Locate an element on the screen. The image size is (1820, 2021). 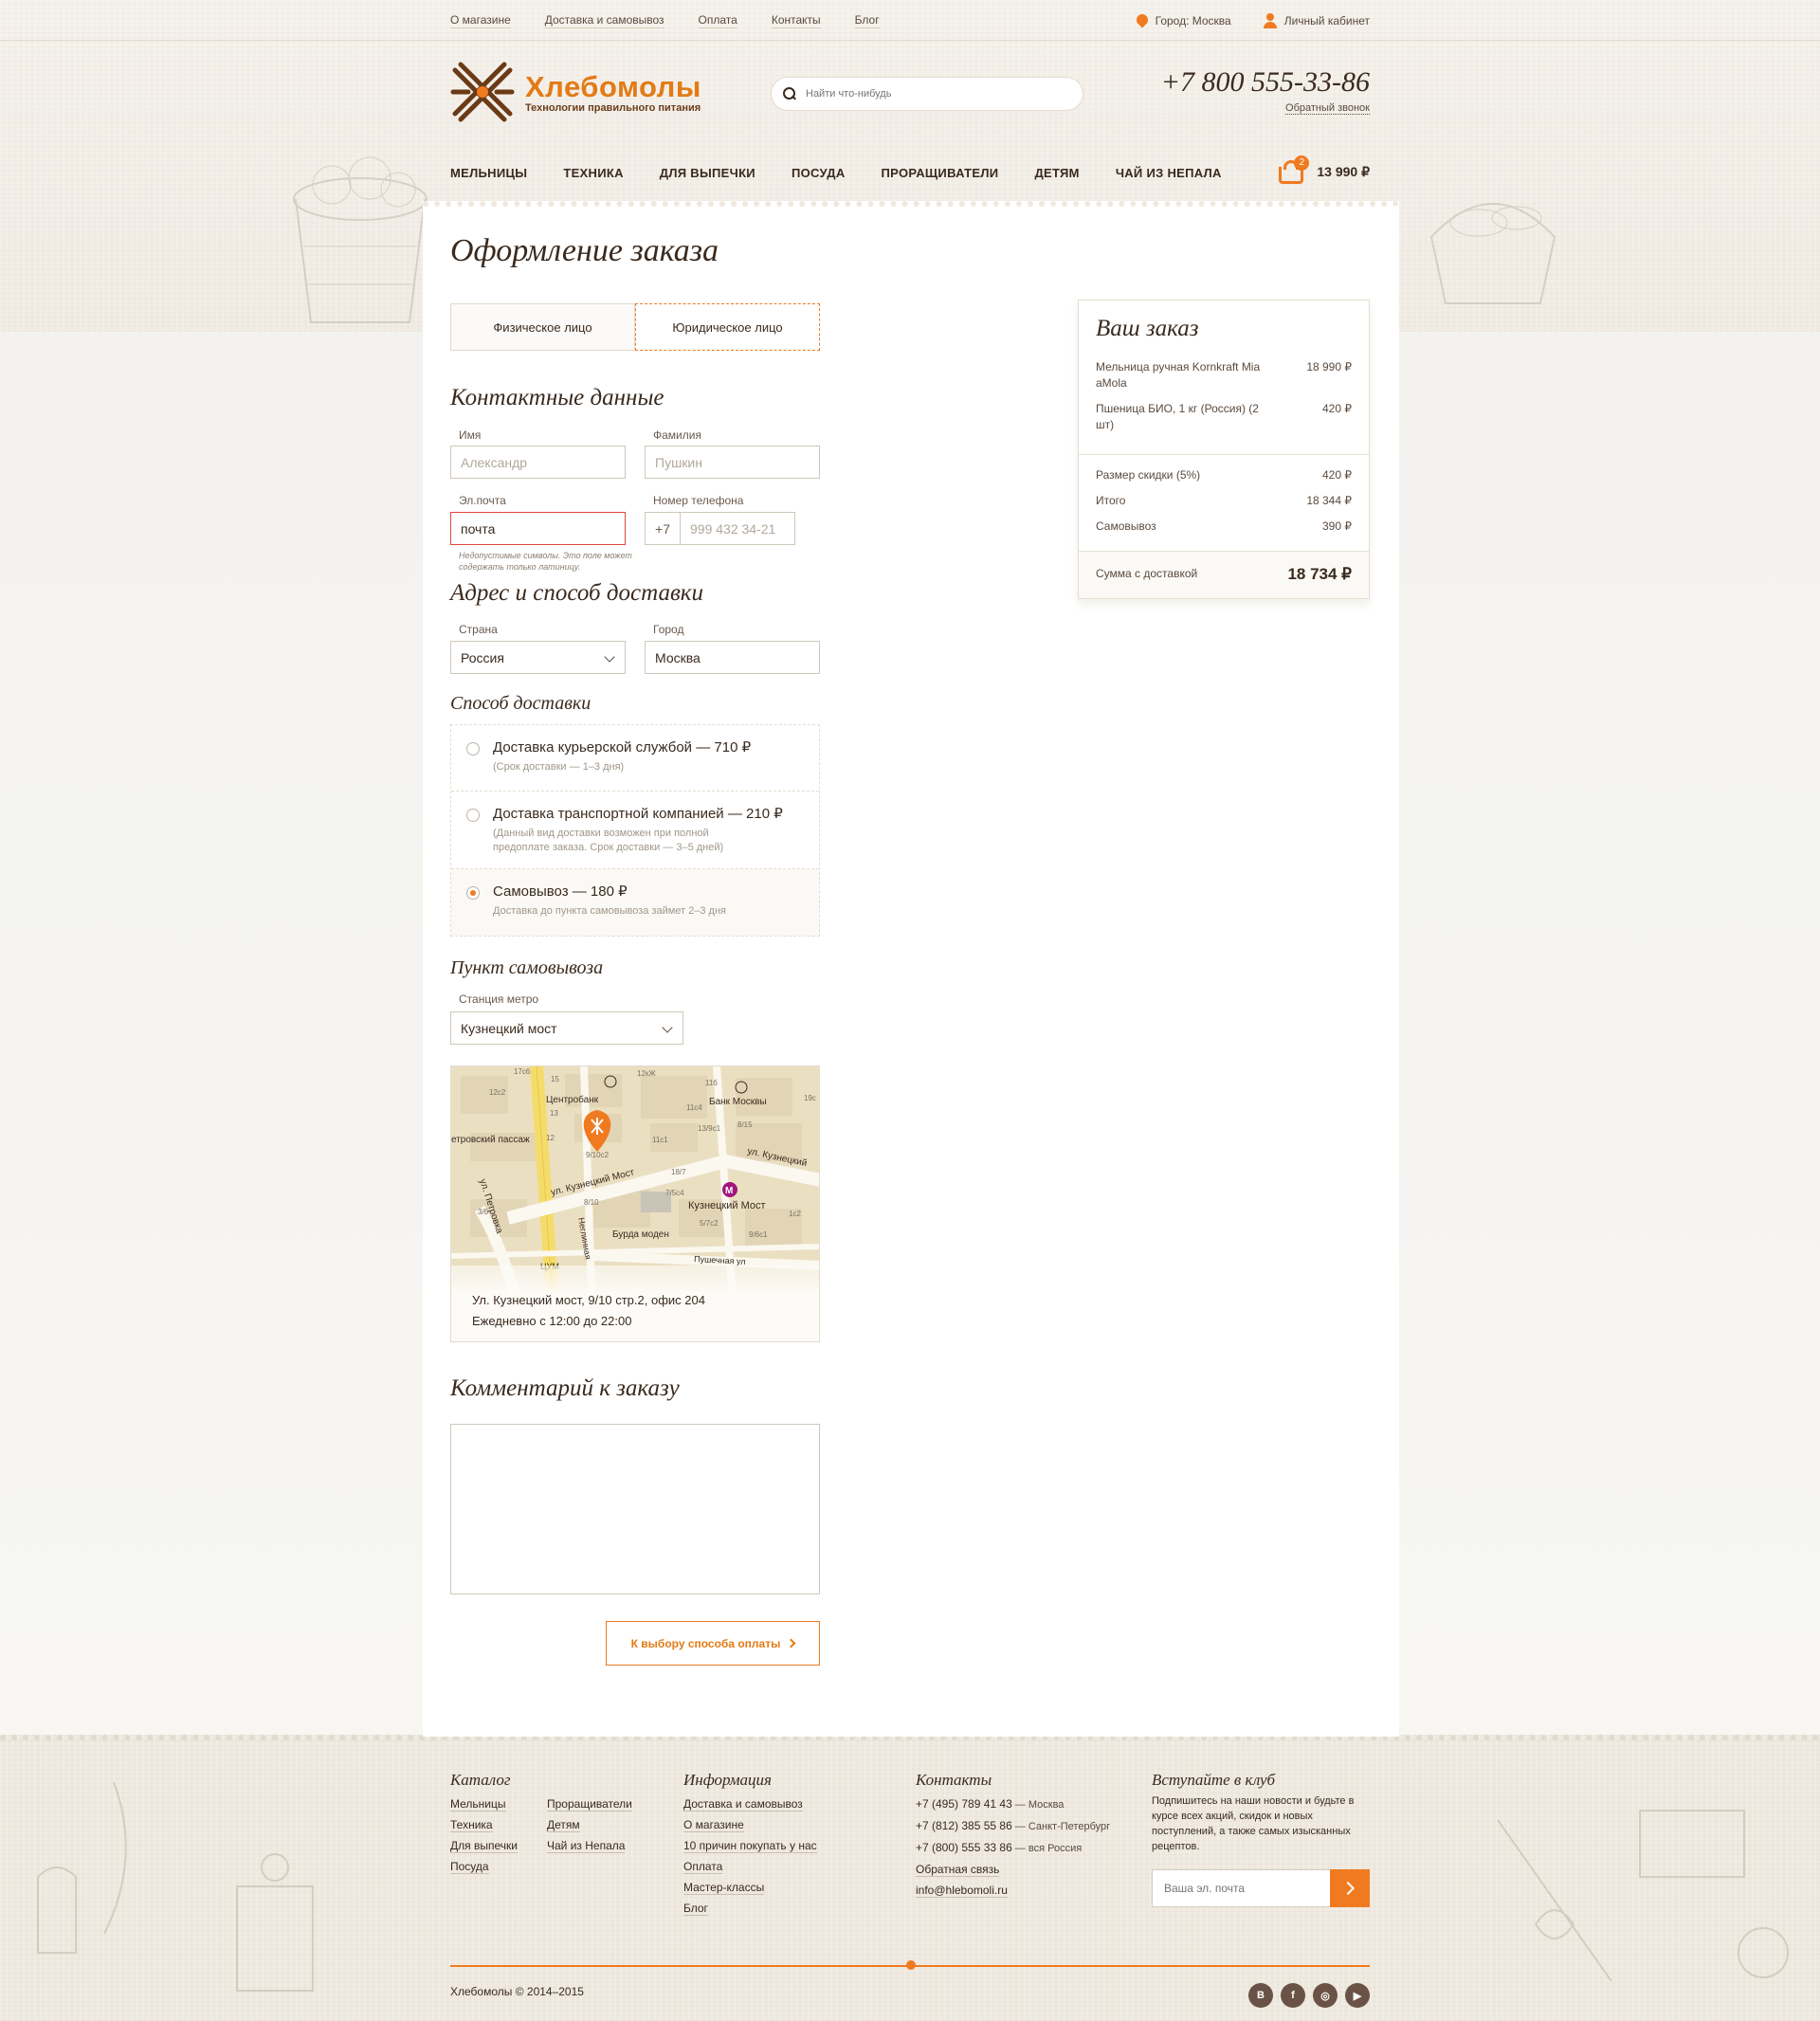
account-link: Личный кабинет is located at coordinates (1316, 20).